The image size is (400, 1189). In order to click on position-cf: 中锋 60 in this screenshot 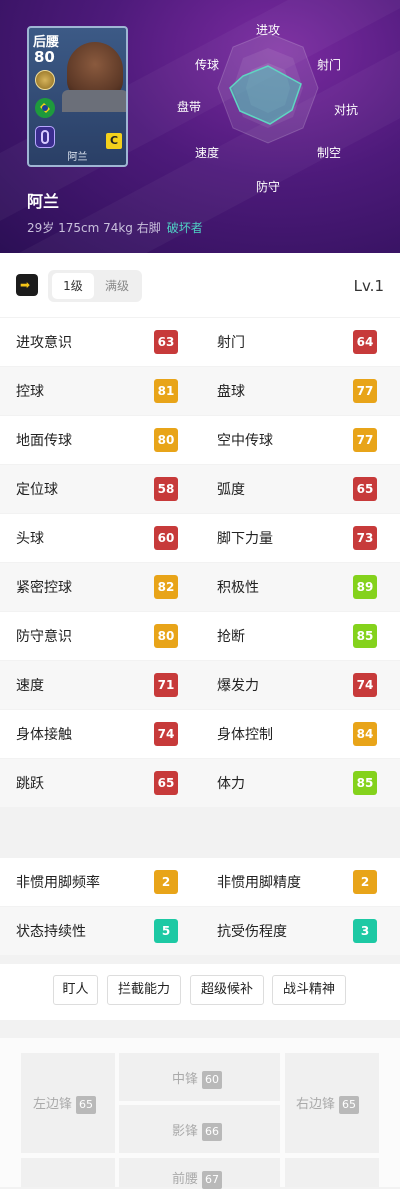, I will do `click(197, 1078)`.